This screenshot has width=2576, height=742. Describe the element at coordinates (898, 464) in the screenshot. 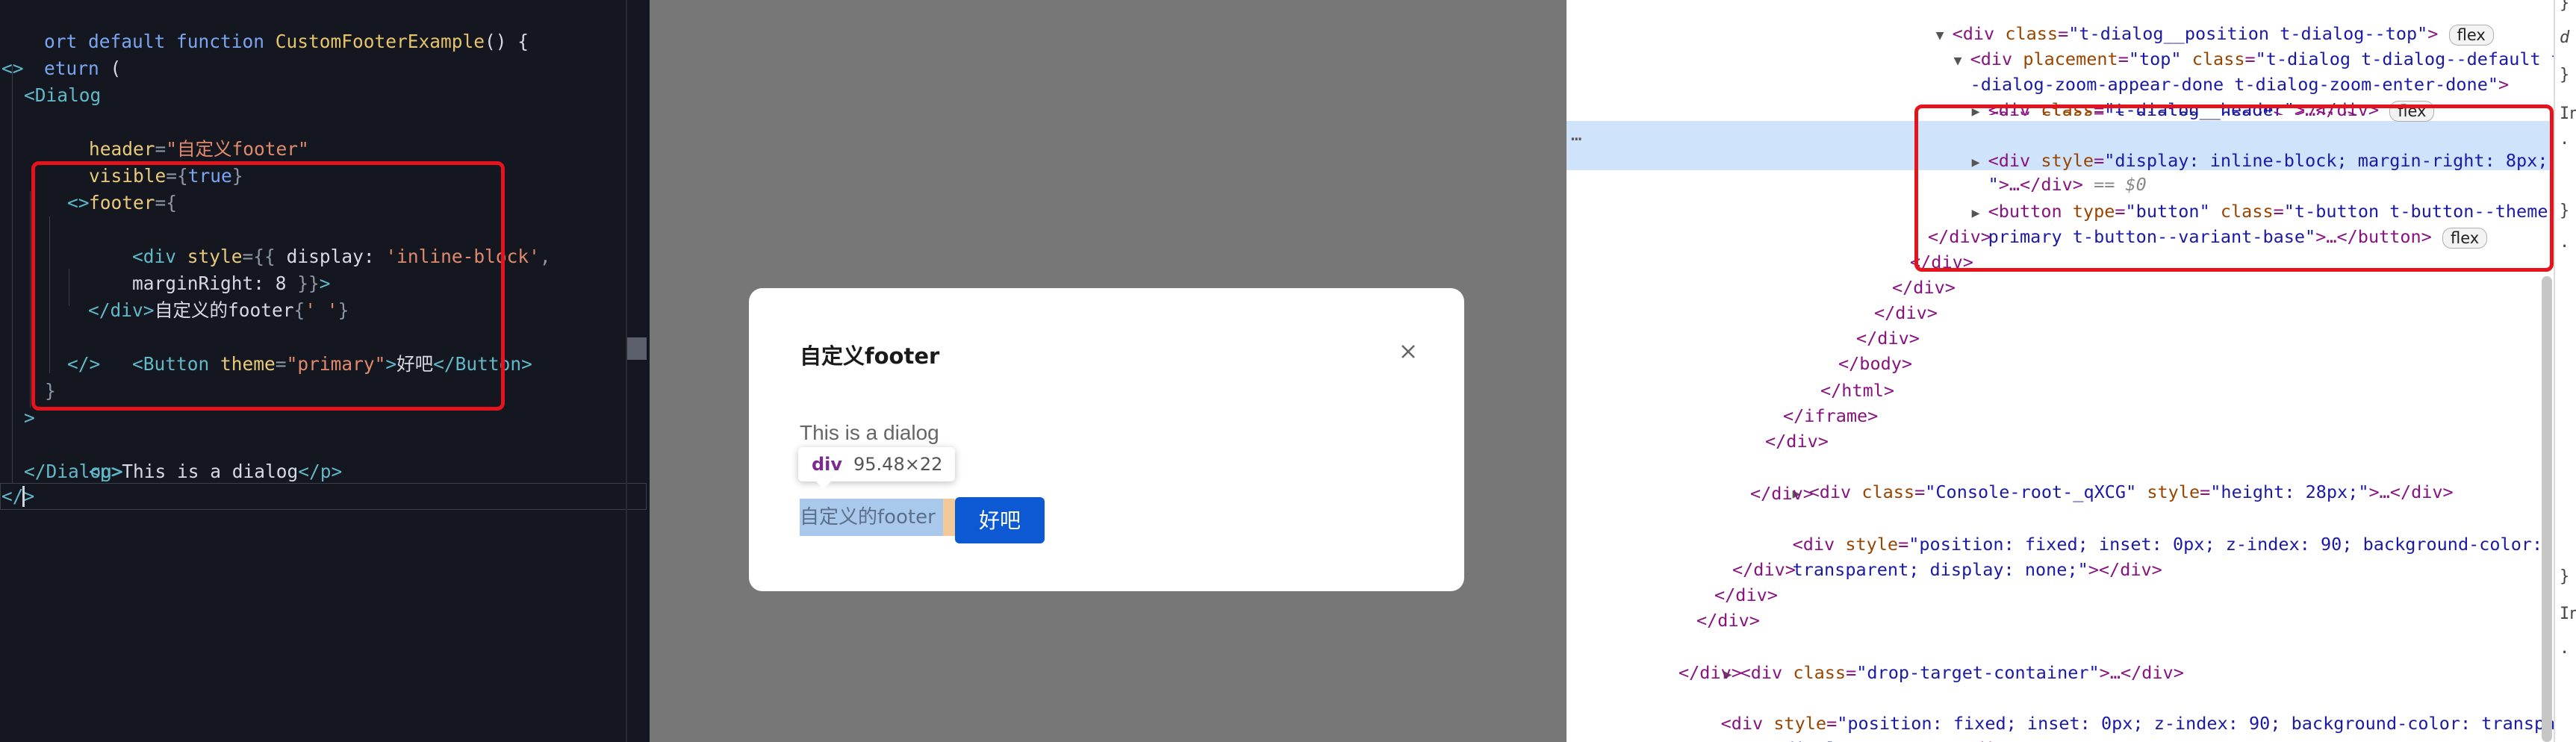

I see `tooltip-size: 95.48×22` at that location.